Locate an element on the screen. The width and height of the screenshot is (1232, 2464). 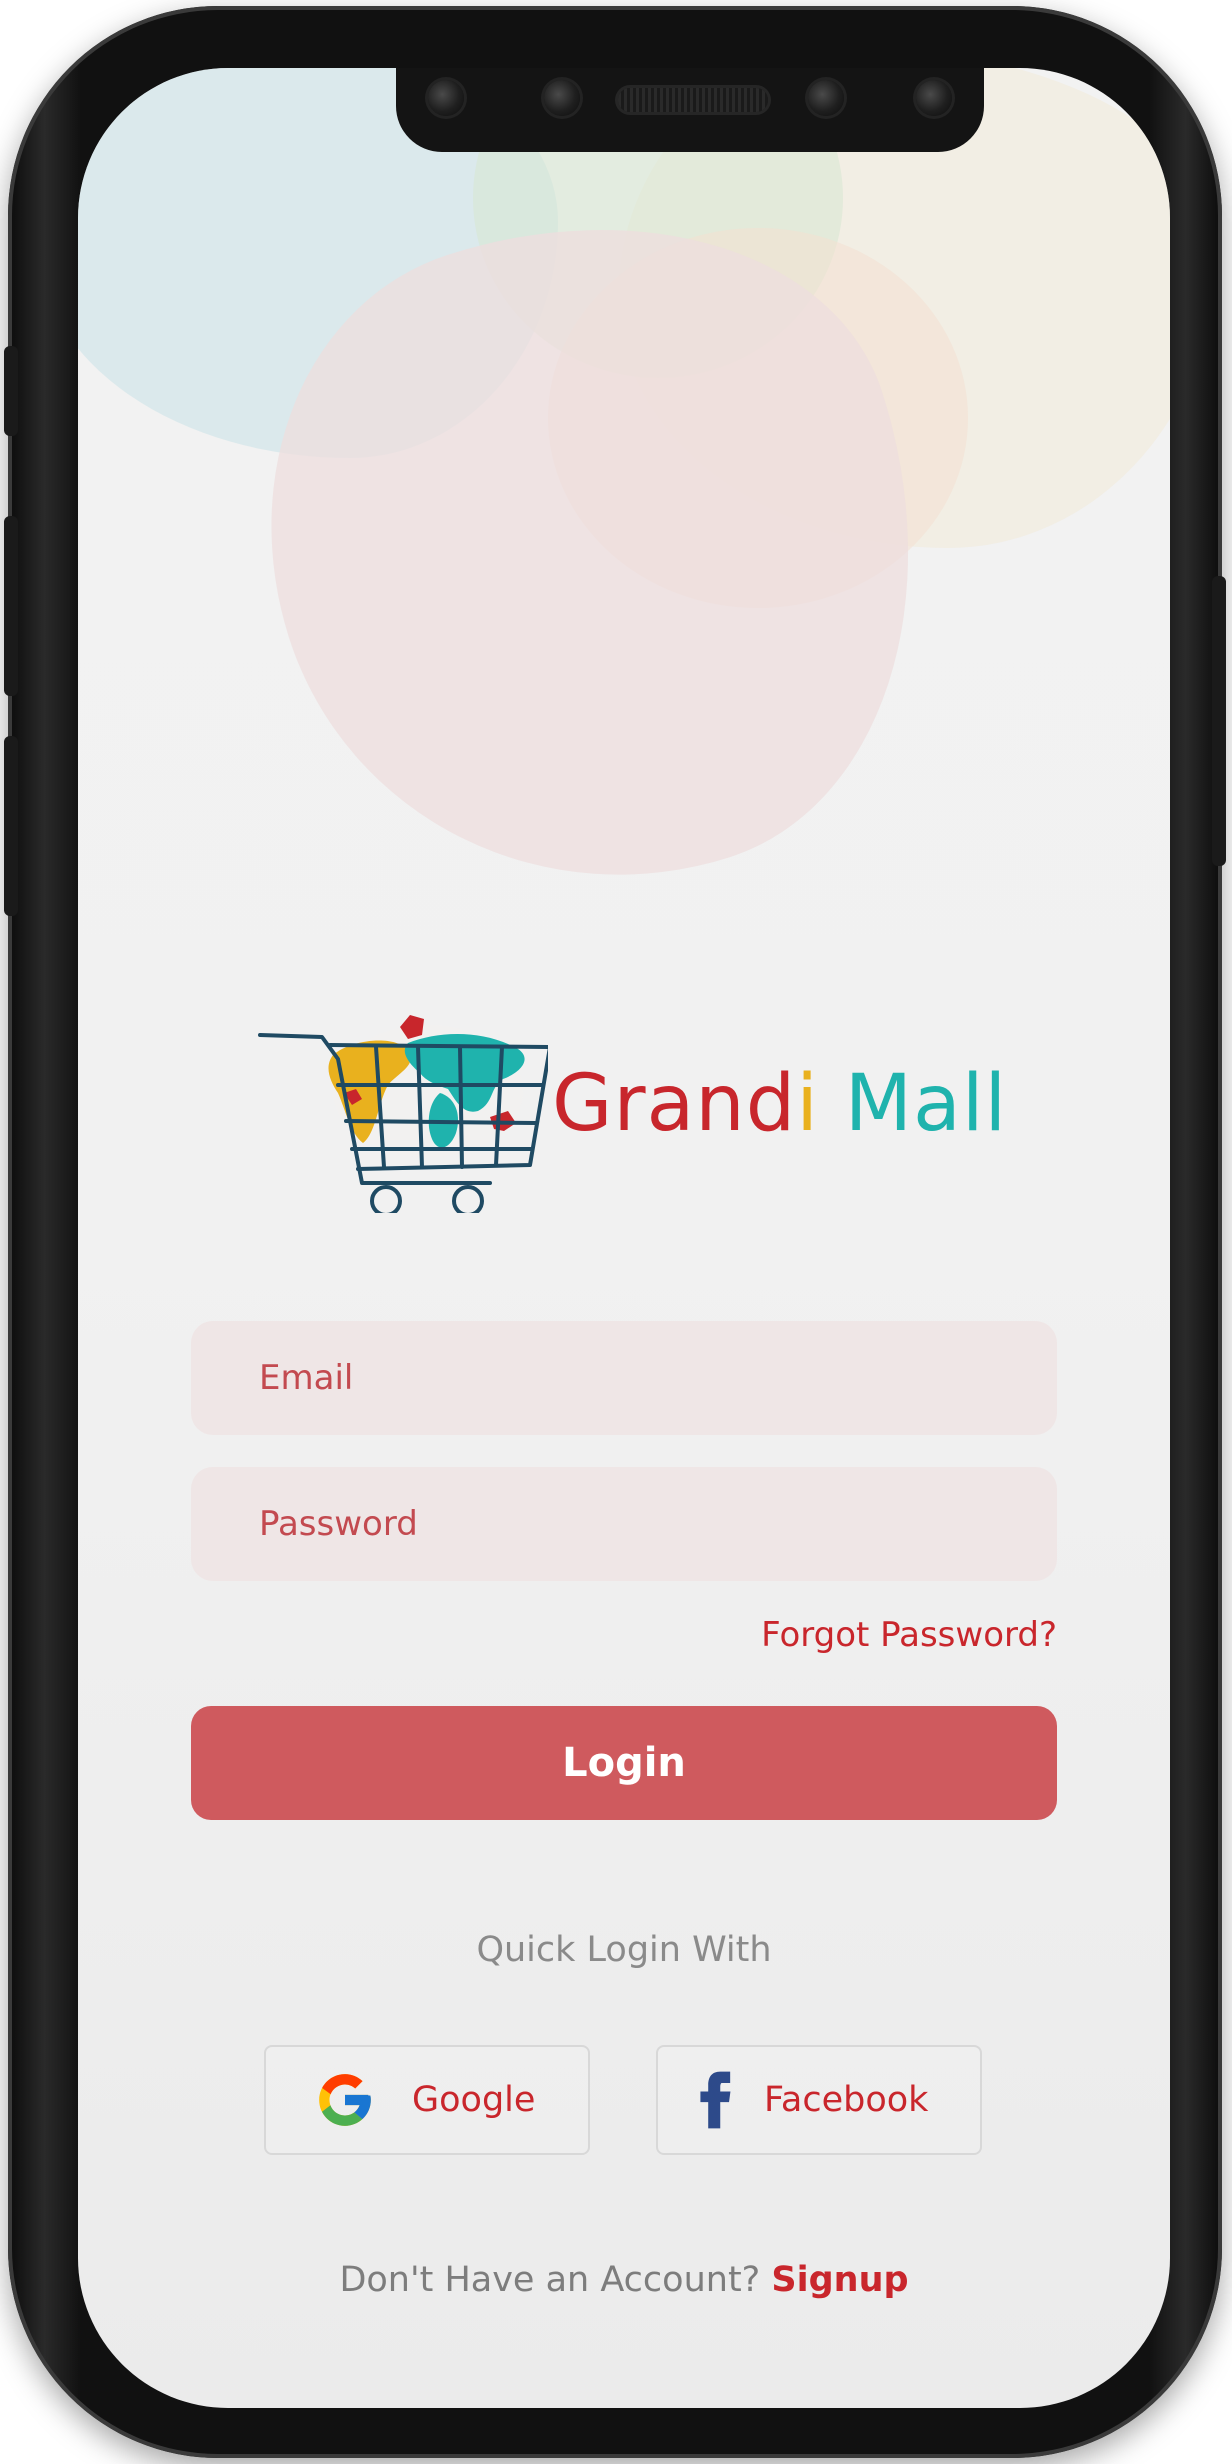
signup-prompt-text: Don't Have an Account? is located at coordinates (550, 2280).